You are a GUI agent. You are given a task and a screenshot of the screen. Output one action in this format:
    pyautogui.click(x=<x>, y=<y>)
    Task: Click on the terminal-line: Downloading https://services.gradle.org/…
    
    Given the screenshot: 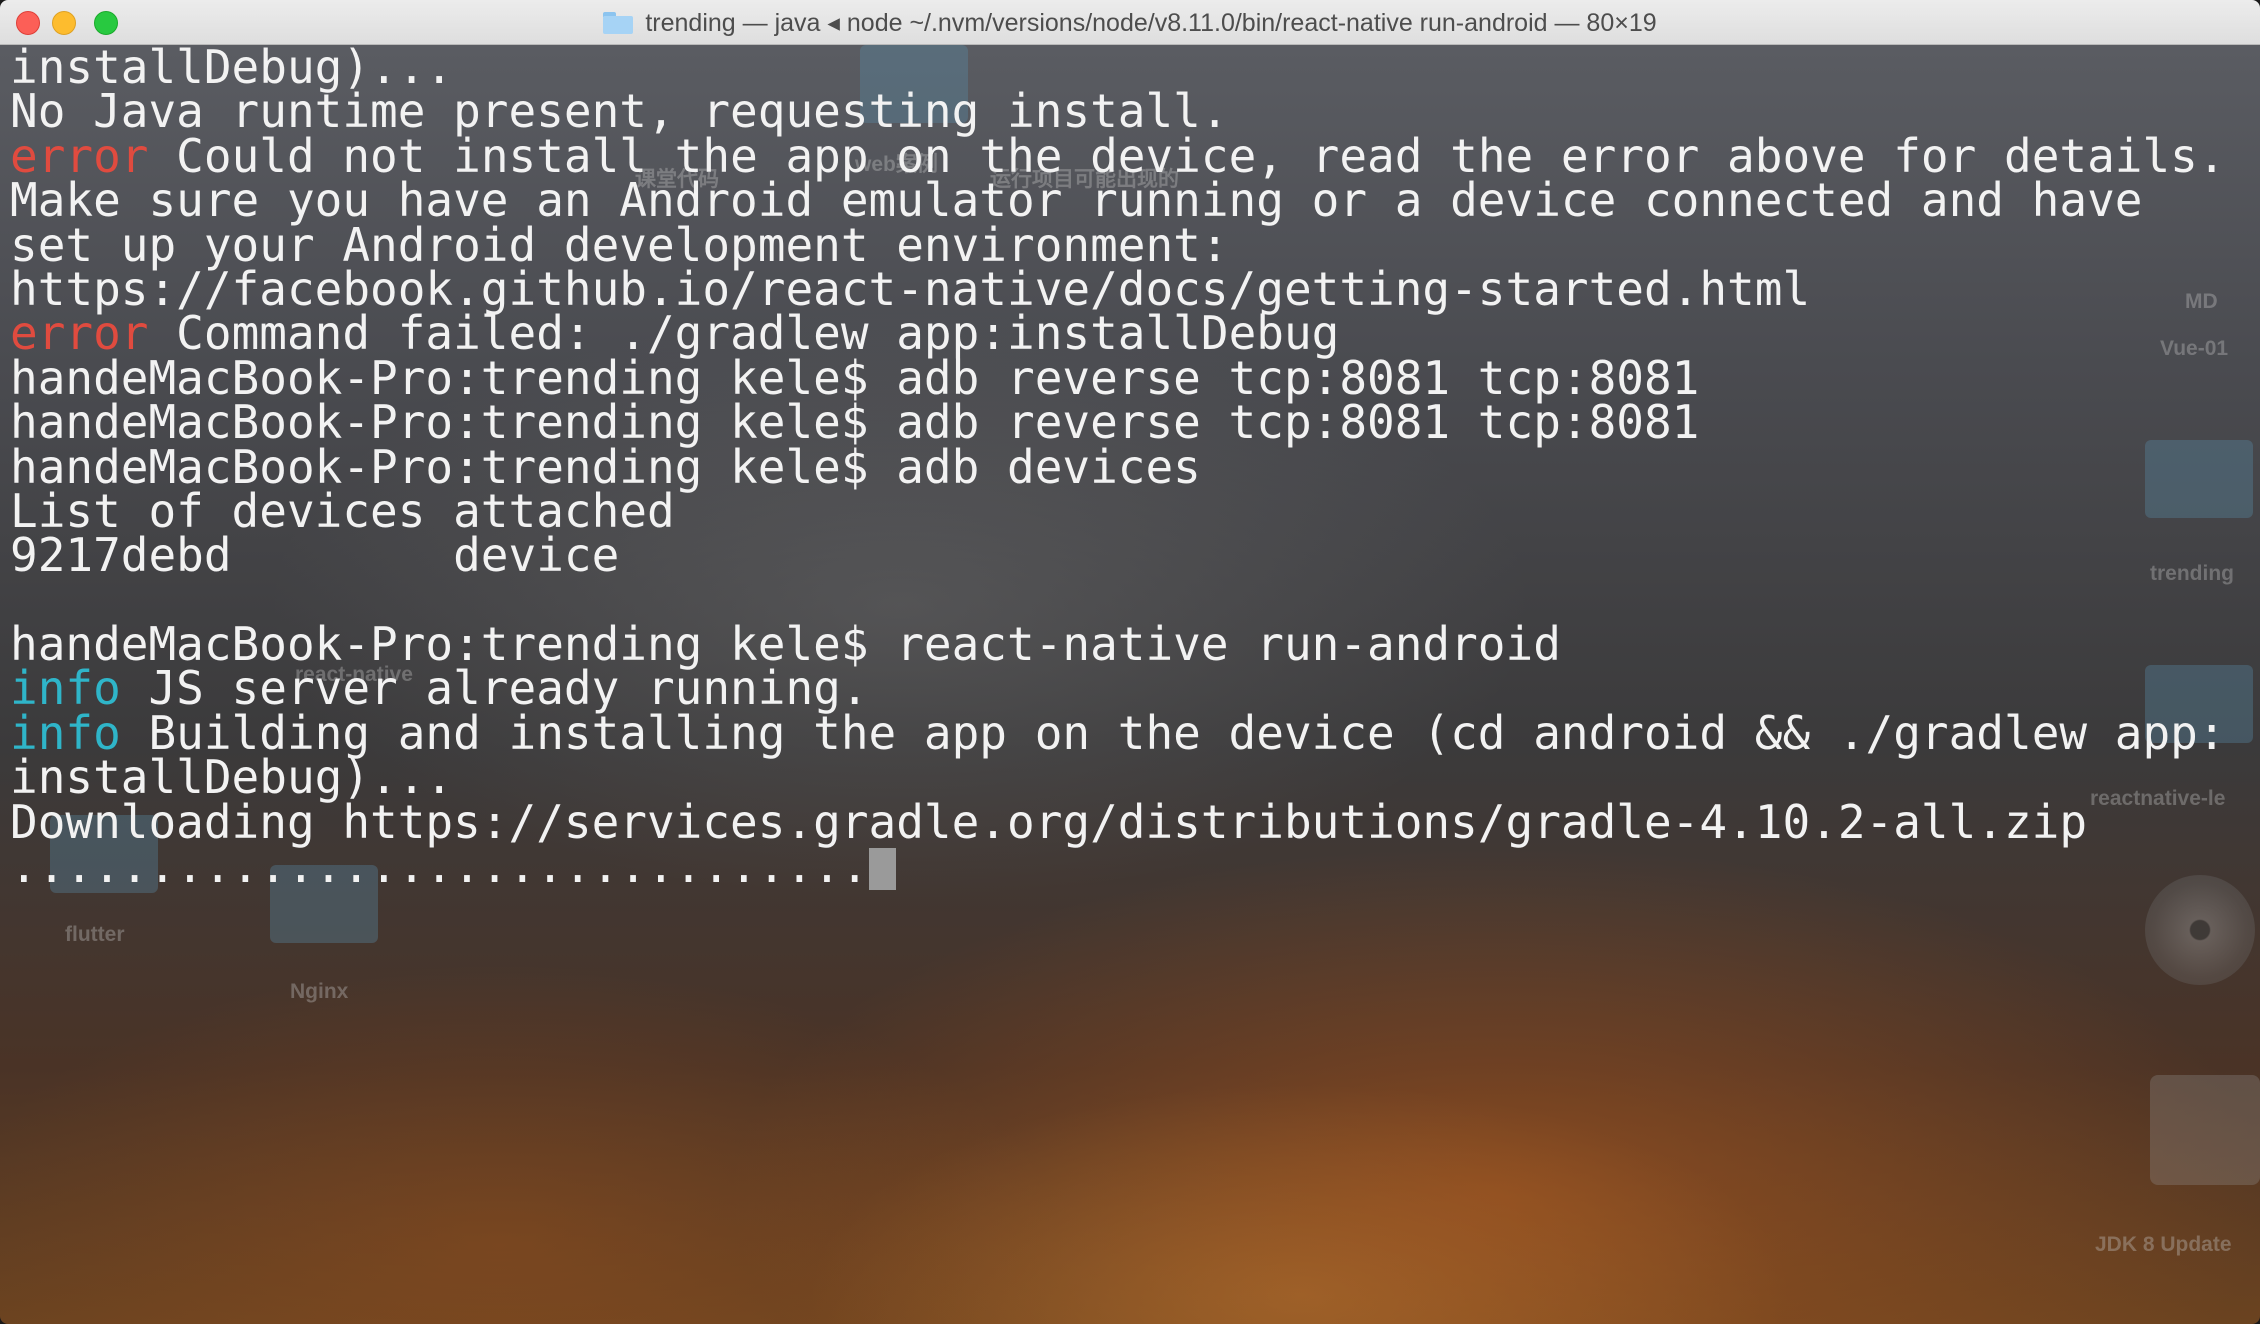 What is the action you would take?
    pyautogui.click(x=1118, y=822)
    